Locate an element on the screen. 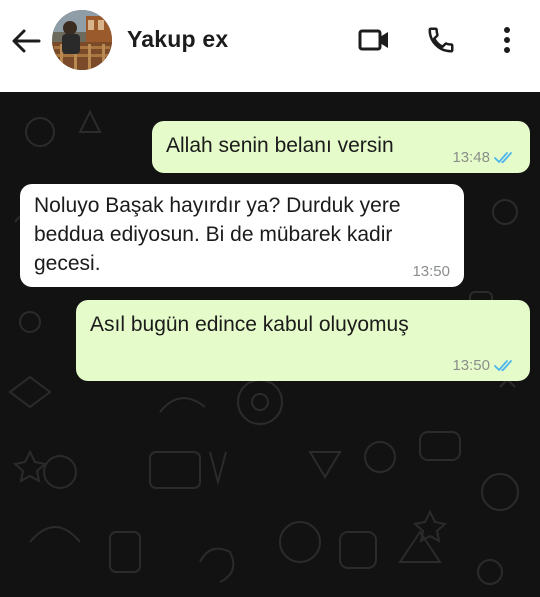 This screenshot has width=540, height=597. video-call-button is located at coordinates (374, 40).